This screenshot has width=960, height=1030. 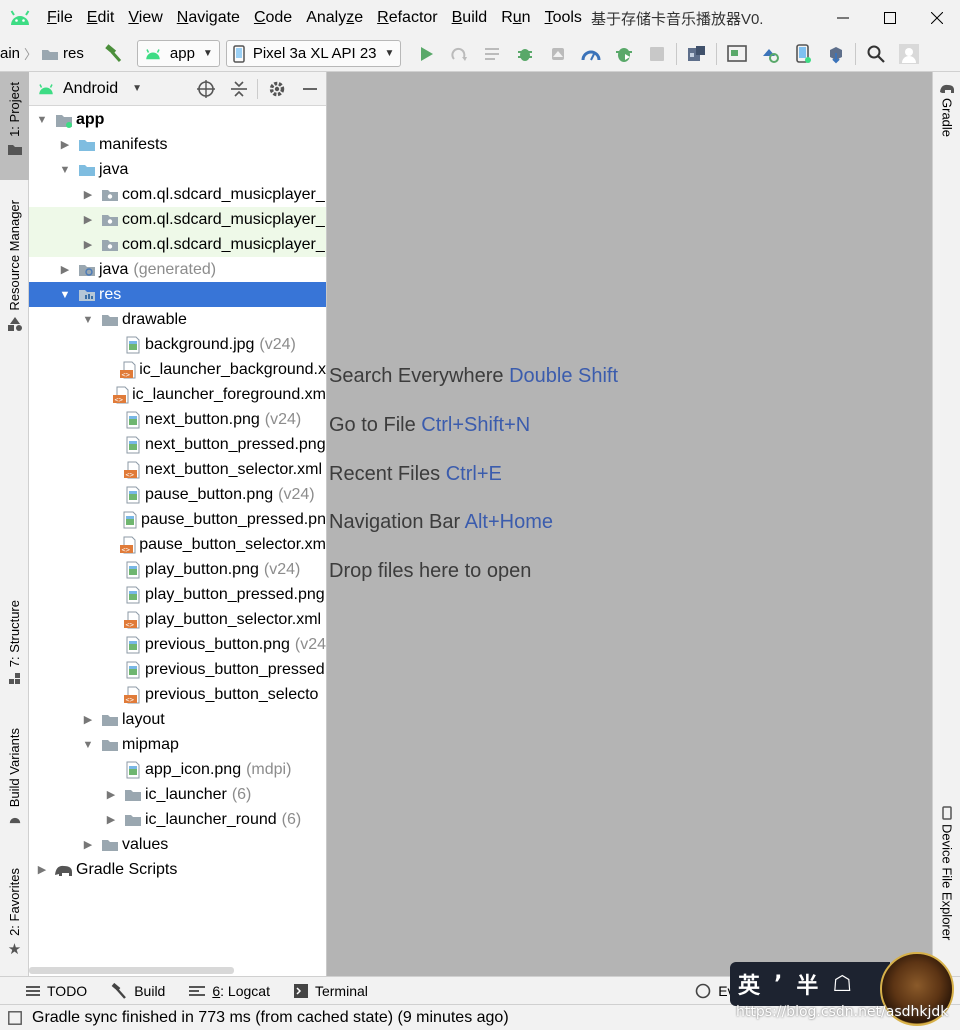 What do you see at coordinates (802, 54) in the screenshot?
I see `avd-manager-icon` at bounding box center [802, 54].